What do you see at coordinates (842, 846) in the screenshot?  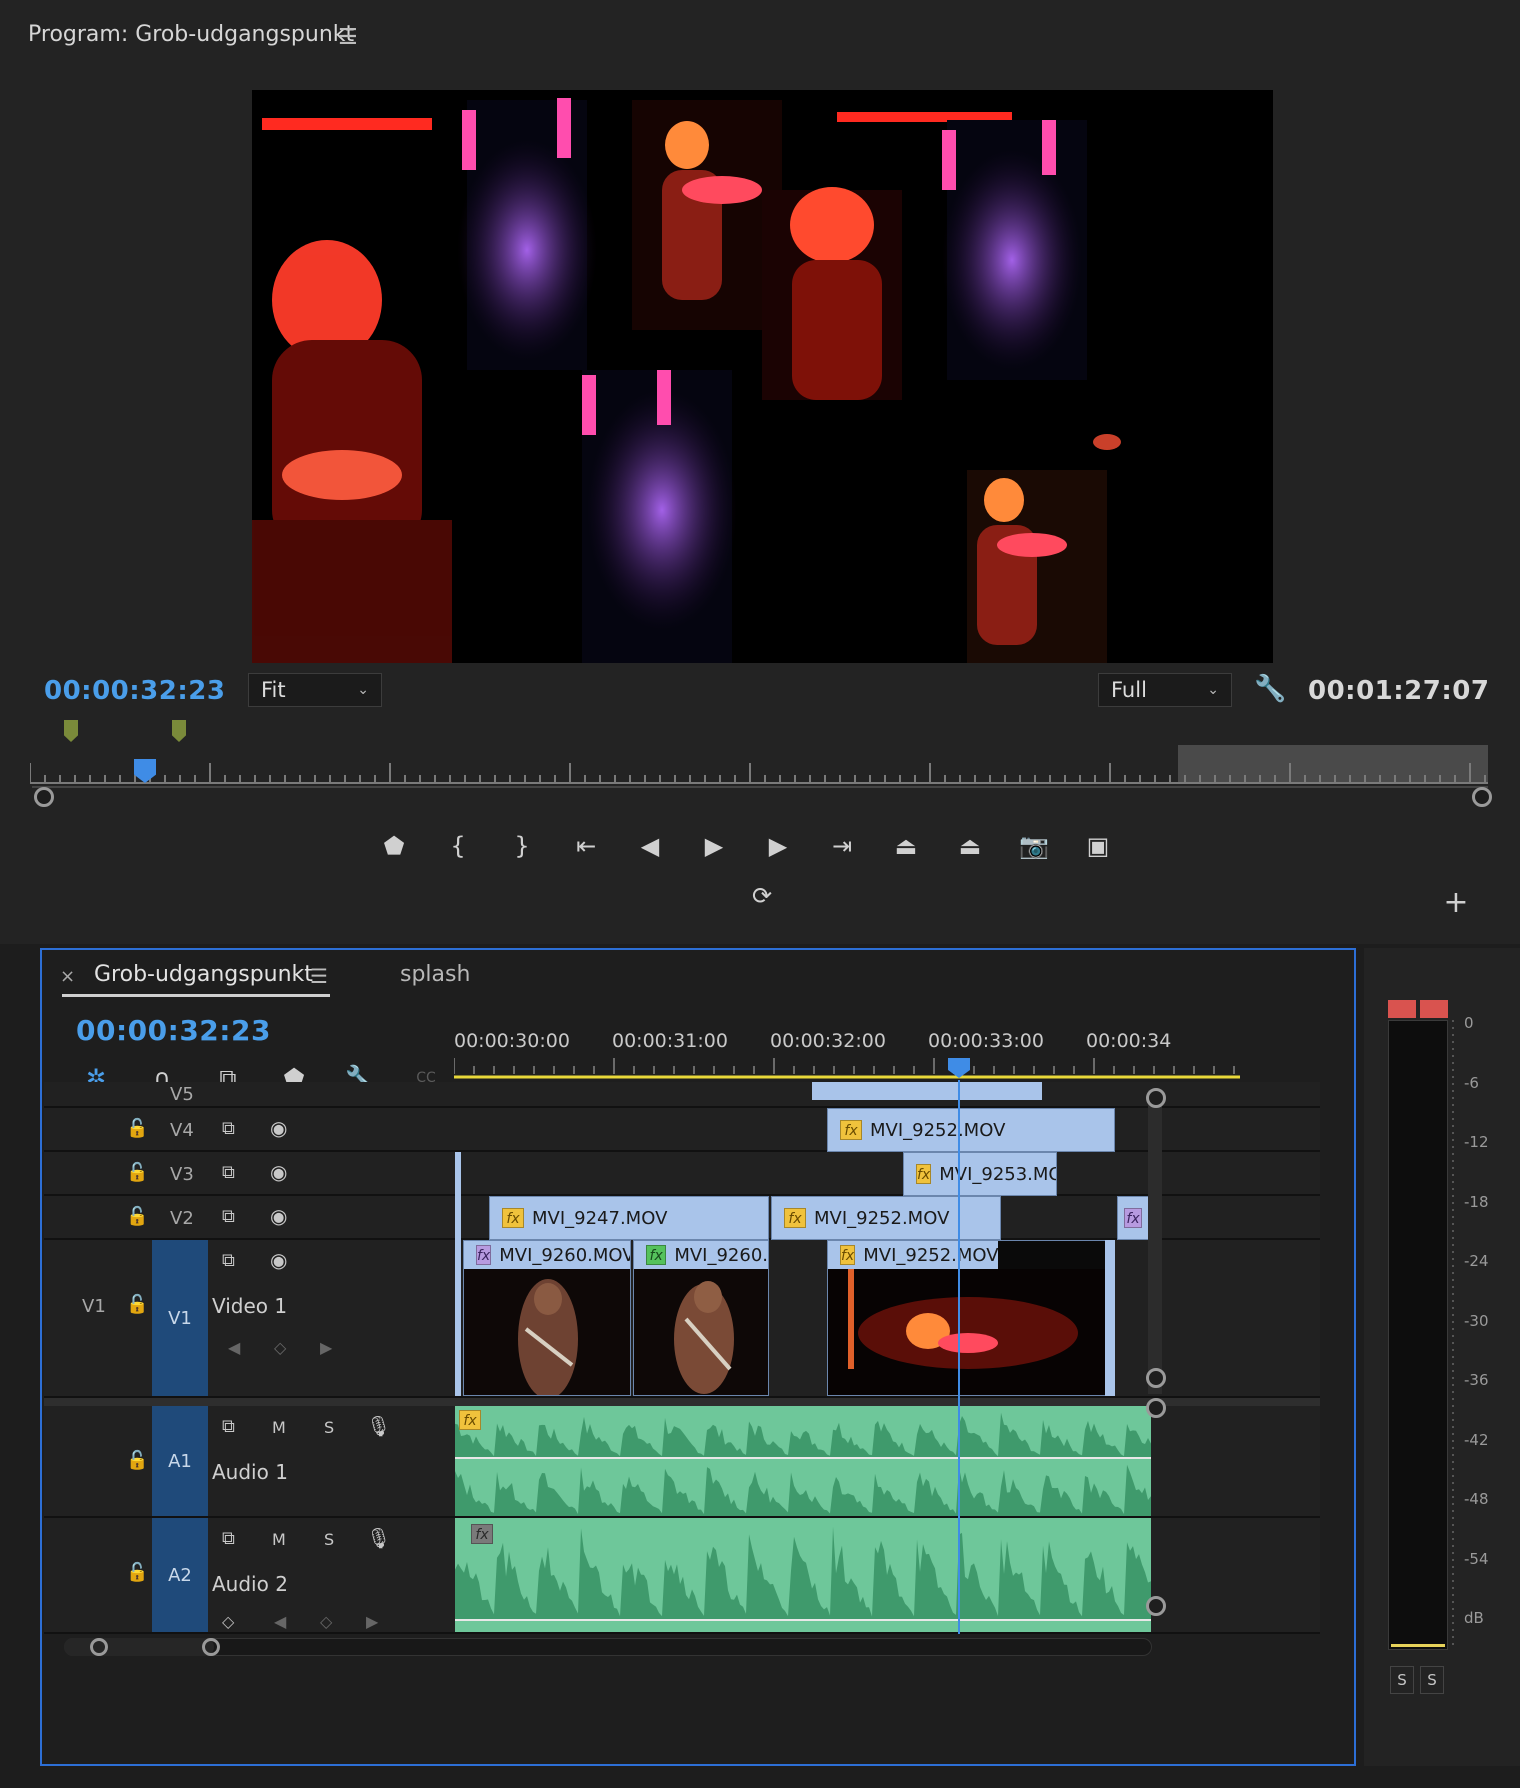 I see `go-to-out-icon: ⇥` at bounding box center [842, 846].